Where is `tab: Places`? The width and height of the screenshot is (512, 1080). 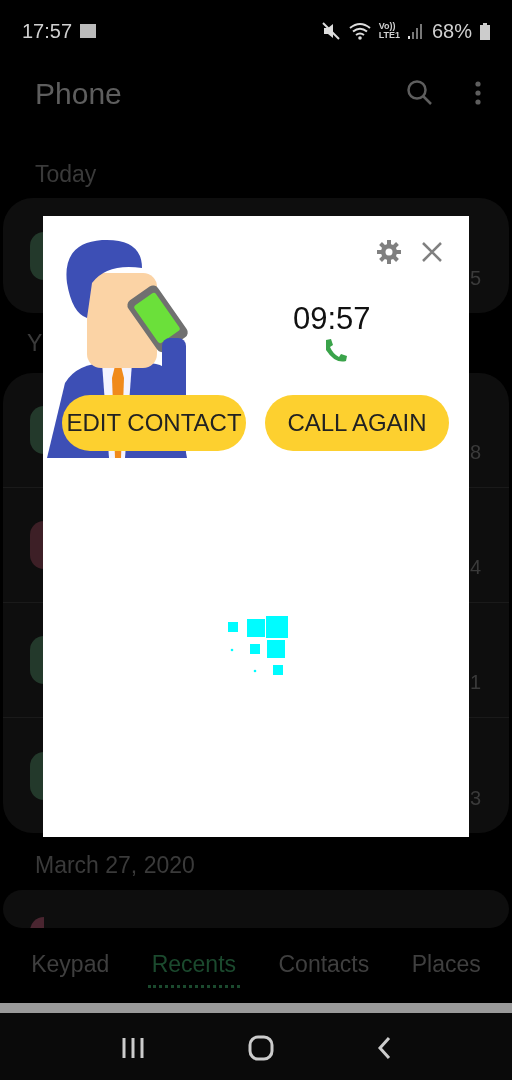
tab: Places is located at coordinates (446, 965).